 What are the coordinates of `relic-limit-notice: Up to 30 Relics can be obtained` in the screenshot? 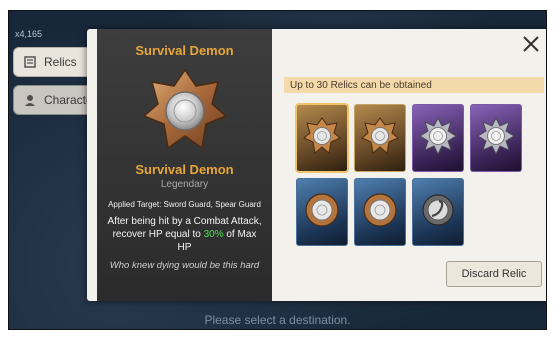 It's located at (414, 85).